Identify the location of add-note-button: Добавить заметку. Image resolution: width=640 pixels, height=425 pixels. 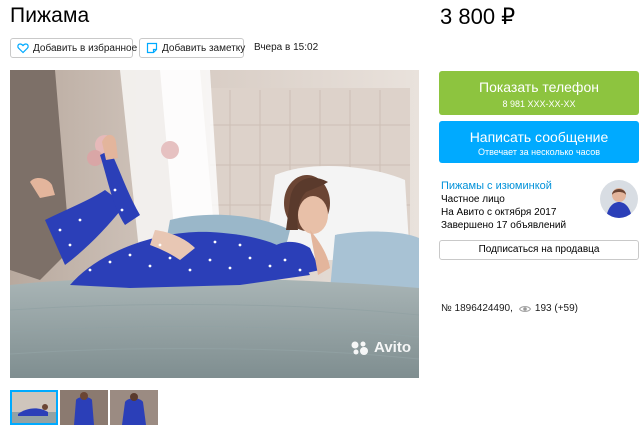
(192, 48).